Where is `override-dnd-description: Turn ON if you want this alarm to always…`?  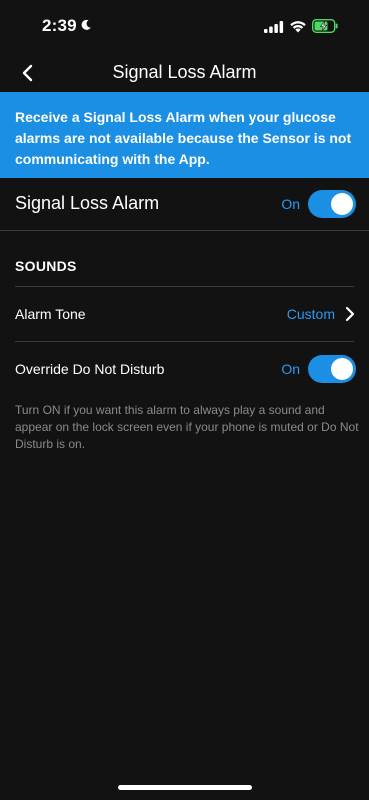 override-dnd-description: Turn ON if you want this alarm to always… is located at coordinates (187, 427).